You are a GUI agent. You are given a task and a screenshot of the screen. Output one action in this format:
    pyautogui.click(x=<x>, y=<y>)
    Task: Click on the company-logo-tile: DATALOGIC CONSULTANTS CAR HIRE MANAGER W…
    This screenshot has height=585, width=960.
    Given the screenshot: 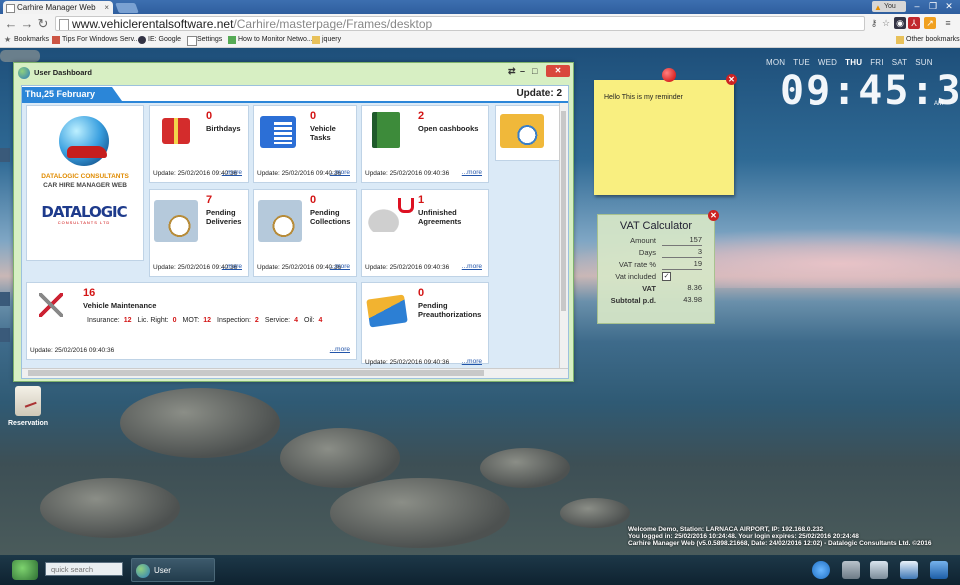 What is the action you would take?
    pyautogui.click(x=85, y=183)
    